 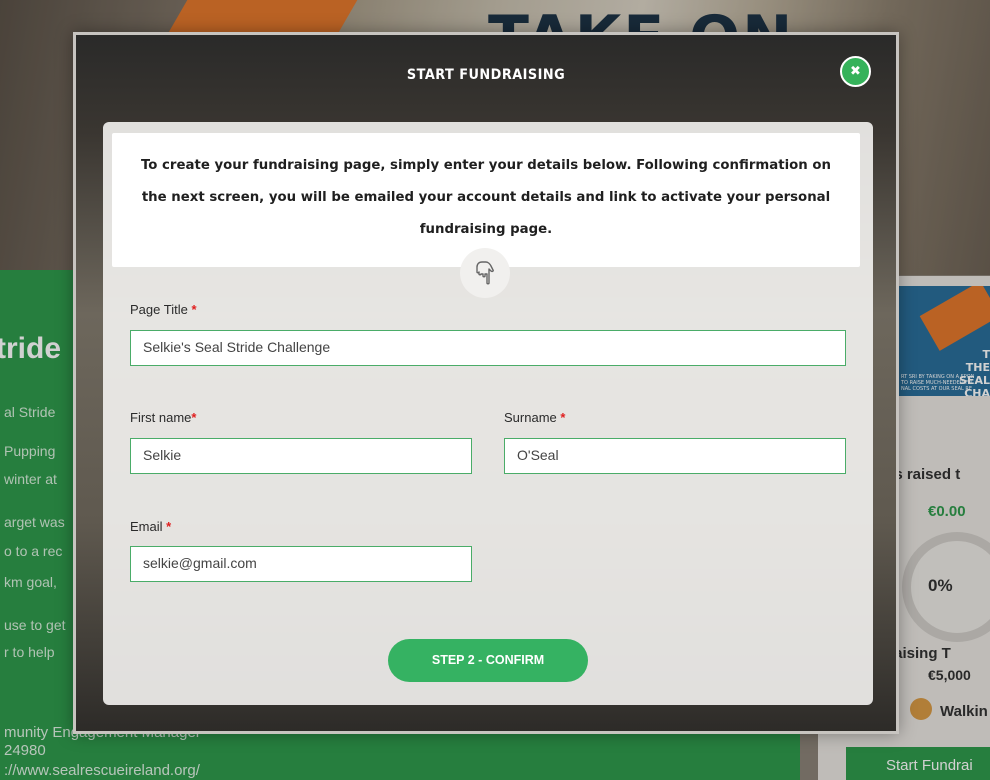 I want to click on page-title-label-text: Page Title, so click(x=161, y=309).